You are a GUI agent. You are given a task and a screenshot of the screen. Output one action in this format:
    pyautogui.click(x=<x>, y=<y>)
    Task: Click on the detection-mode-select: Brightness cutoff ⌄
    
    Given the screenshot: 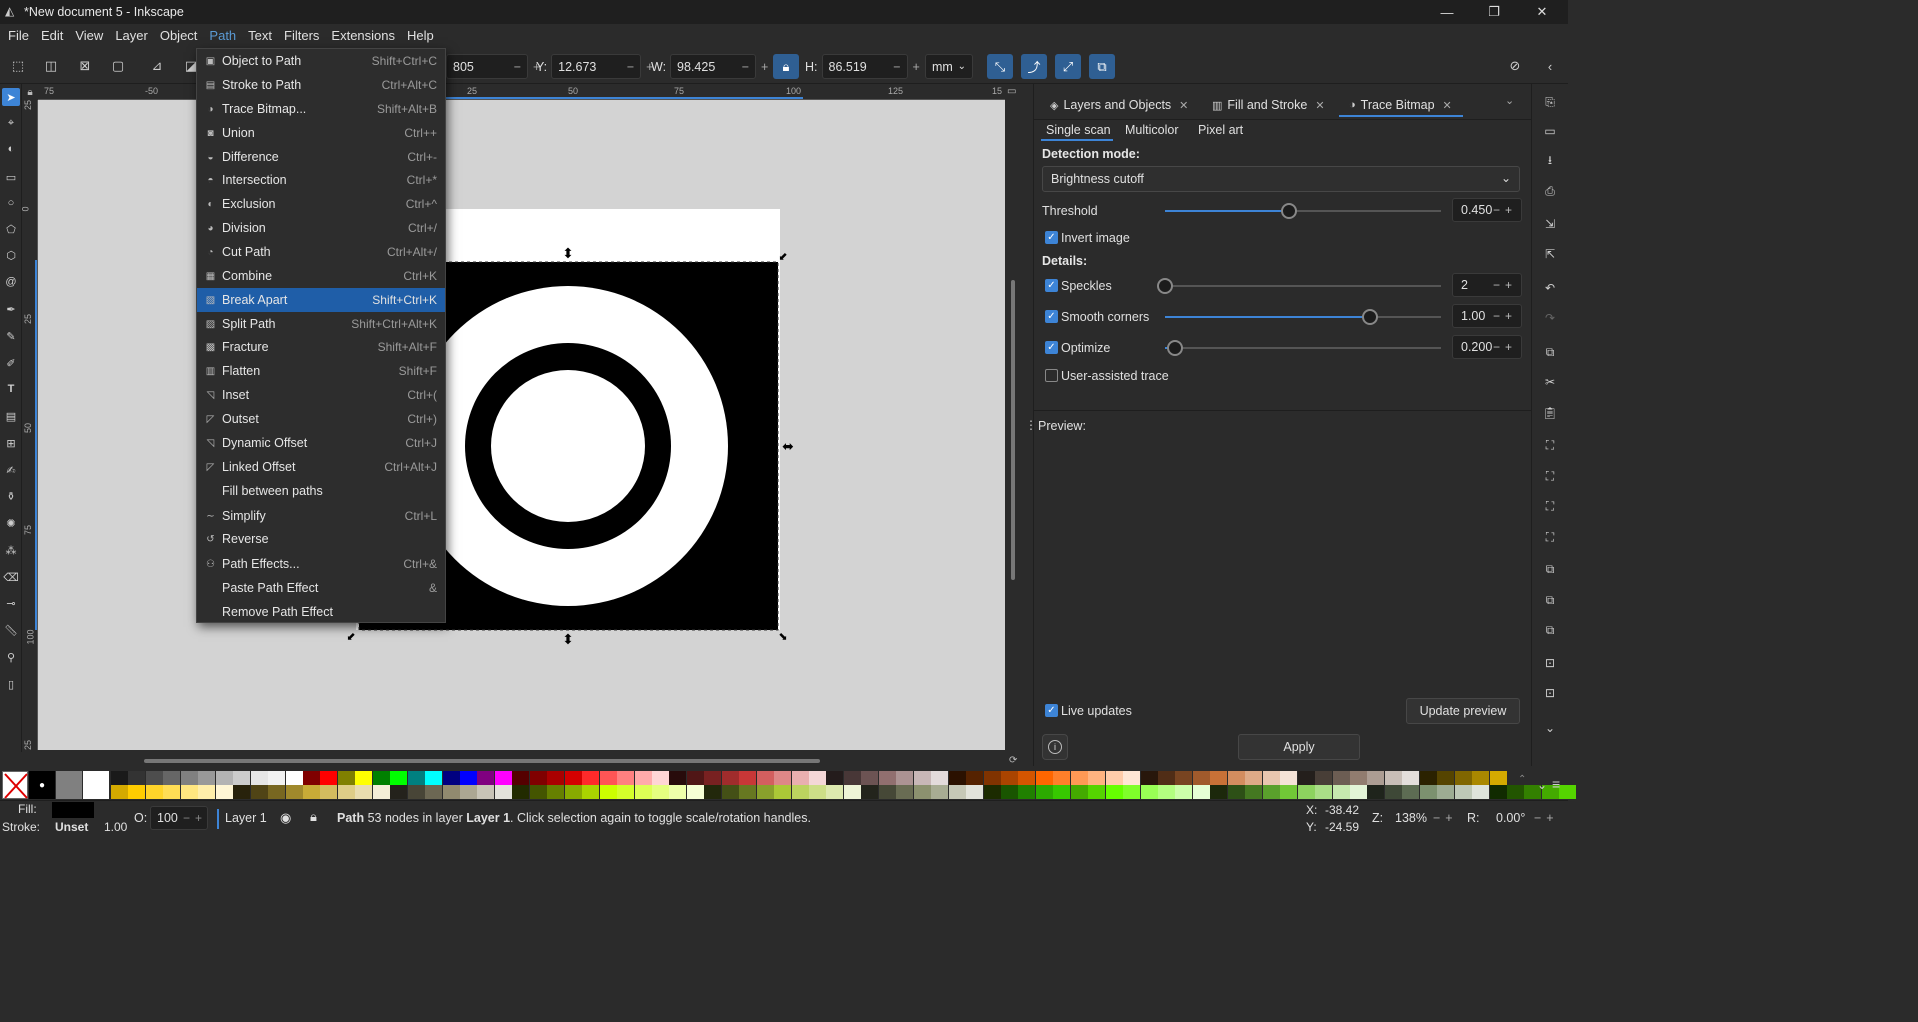 What is the action you would take?
    pyautogui.click(x=1281, y=179)
    